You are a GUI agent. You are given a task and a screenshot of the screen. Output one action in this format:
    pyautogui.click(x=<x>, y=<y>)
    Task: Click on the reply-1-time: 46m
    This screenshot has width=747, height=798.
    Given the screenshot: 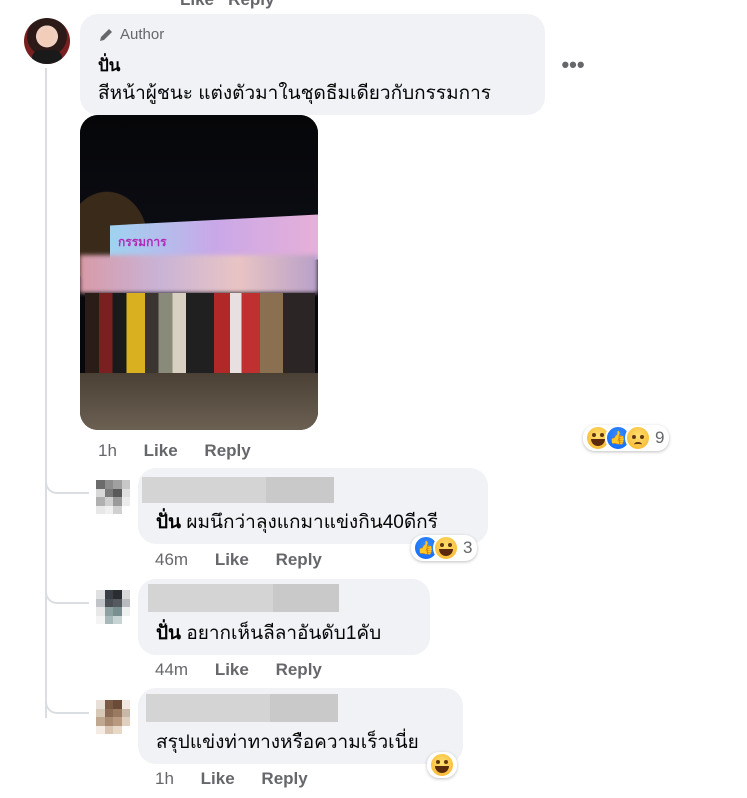 What is the action you would take?
    pyautogui.click(x=171, y=559)
    